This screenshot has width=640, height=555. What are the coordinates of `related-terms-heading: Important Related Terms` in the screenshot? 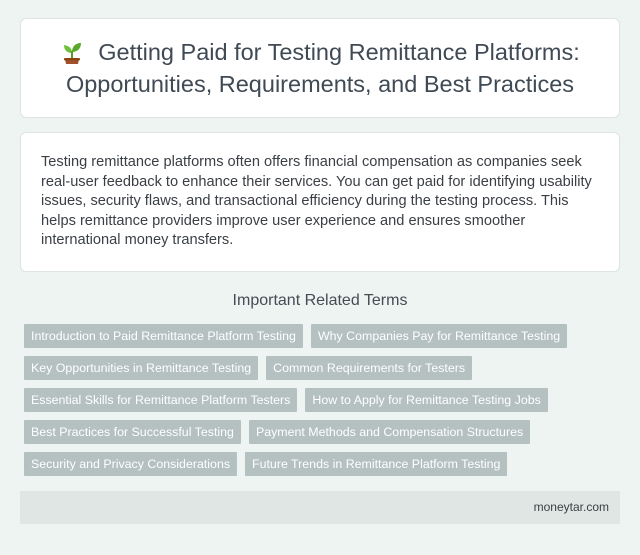 It's located at (320, 300).